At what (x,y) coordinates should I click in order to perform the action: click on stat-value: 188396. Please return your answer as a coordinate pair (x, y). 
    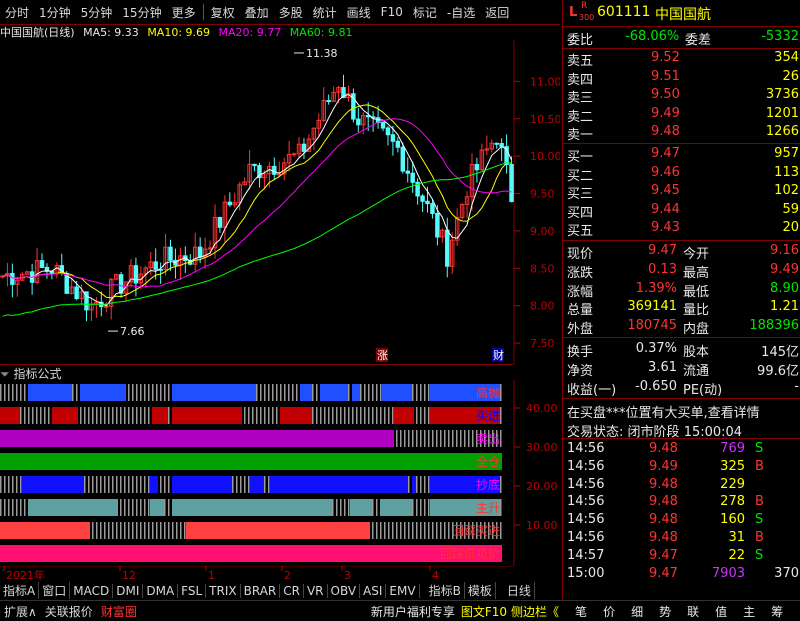
    Looking at the image, I should click on (774, 326).